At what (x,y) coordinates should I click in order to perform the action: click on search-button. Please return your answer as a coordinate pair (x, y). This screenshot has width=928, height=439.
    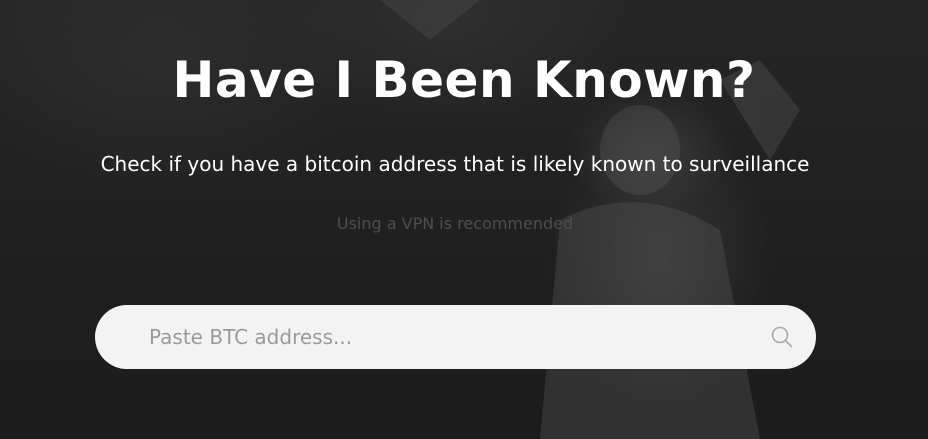
    Looking at the image, I should click on (782, 337).